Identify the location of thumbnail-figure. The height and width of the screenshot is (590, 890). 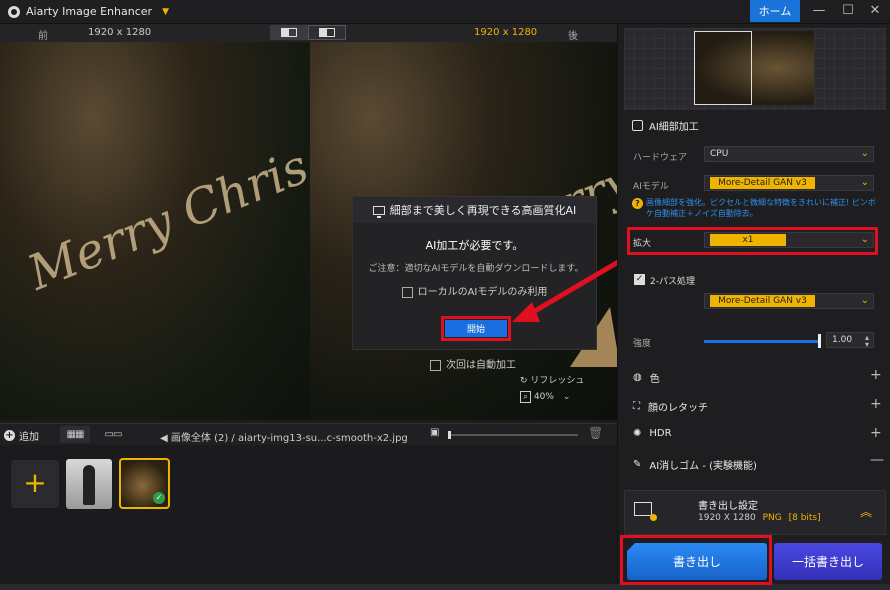
(89, 485).